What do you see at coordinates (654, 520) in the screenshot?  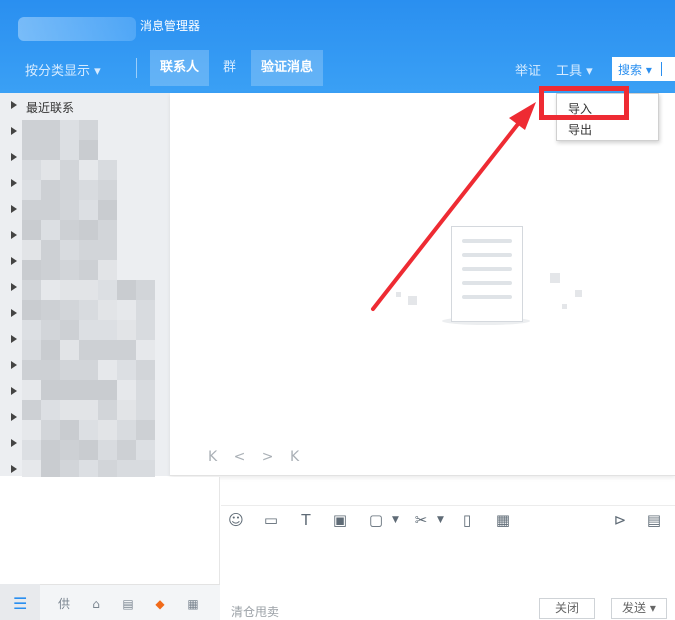 I see `history-icon: ▤` at bounding box center [654, 520].